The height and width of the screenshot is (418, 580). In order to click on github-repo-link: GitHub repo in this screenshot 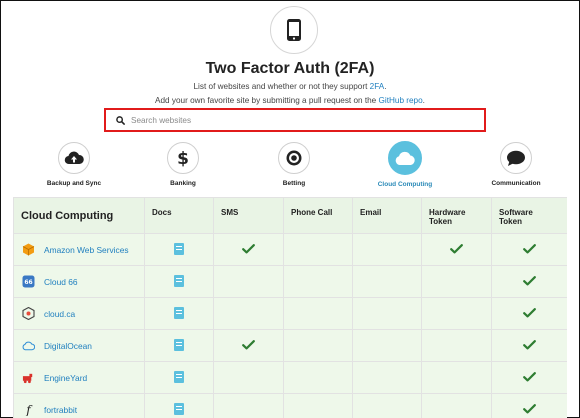, I will do `click(401, 100)`.